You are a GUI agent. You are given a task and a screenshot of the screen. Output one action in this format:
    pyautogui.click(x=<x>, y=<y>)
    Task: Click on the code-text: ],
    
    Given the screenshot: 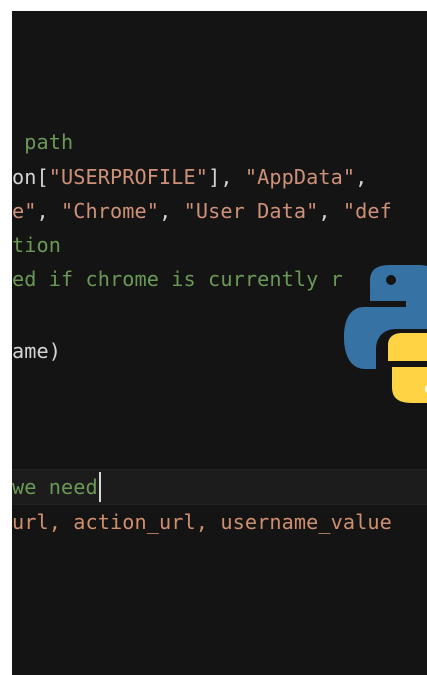 What is the action you would take?
    pyautogui.click(x=226, y=177)
    